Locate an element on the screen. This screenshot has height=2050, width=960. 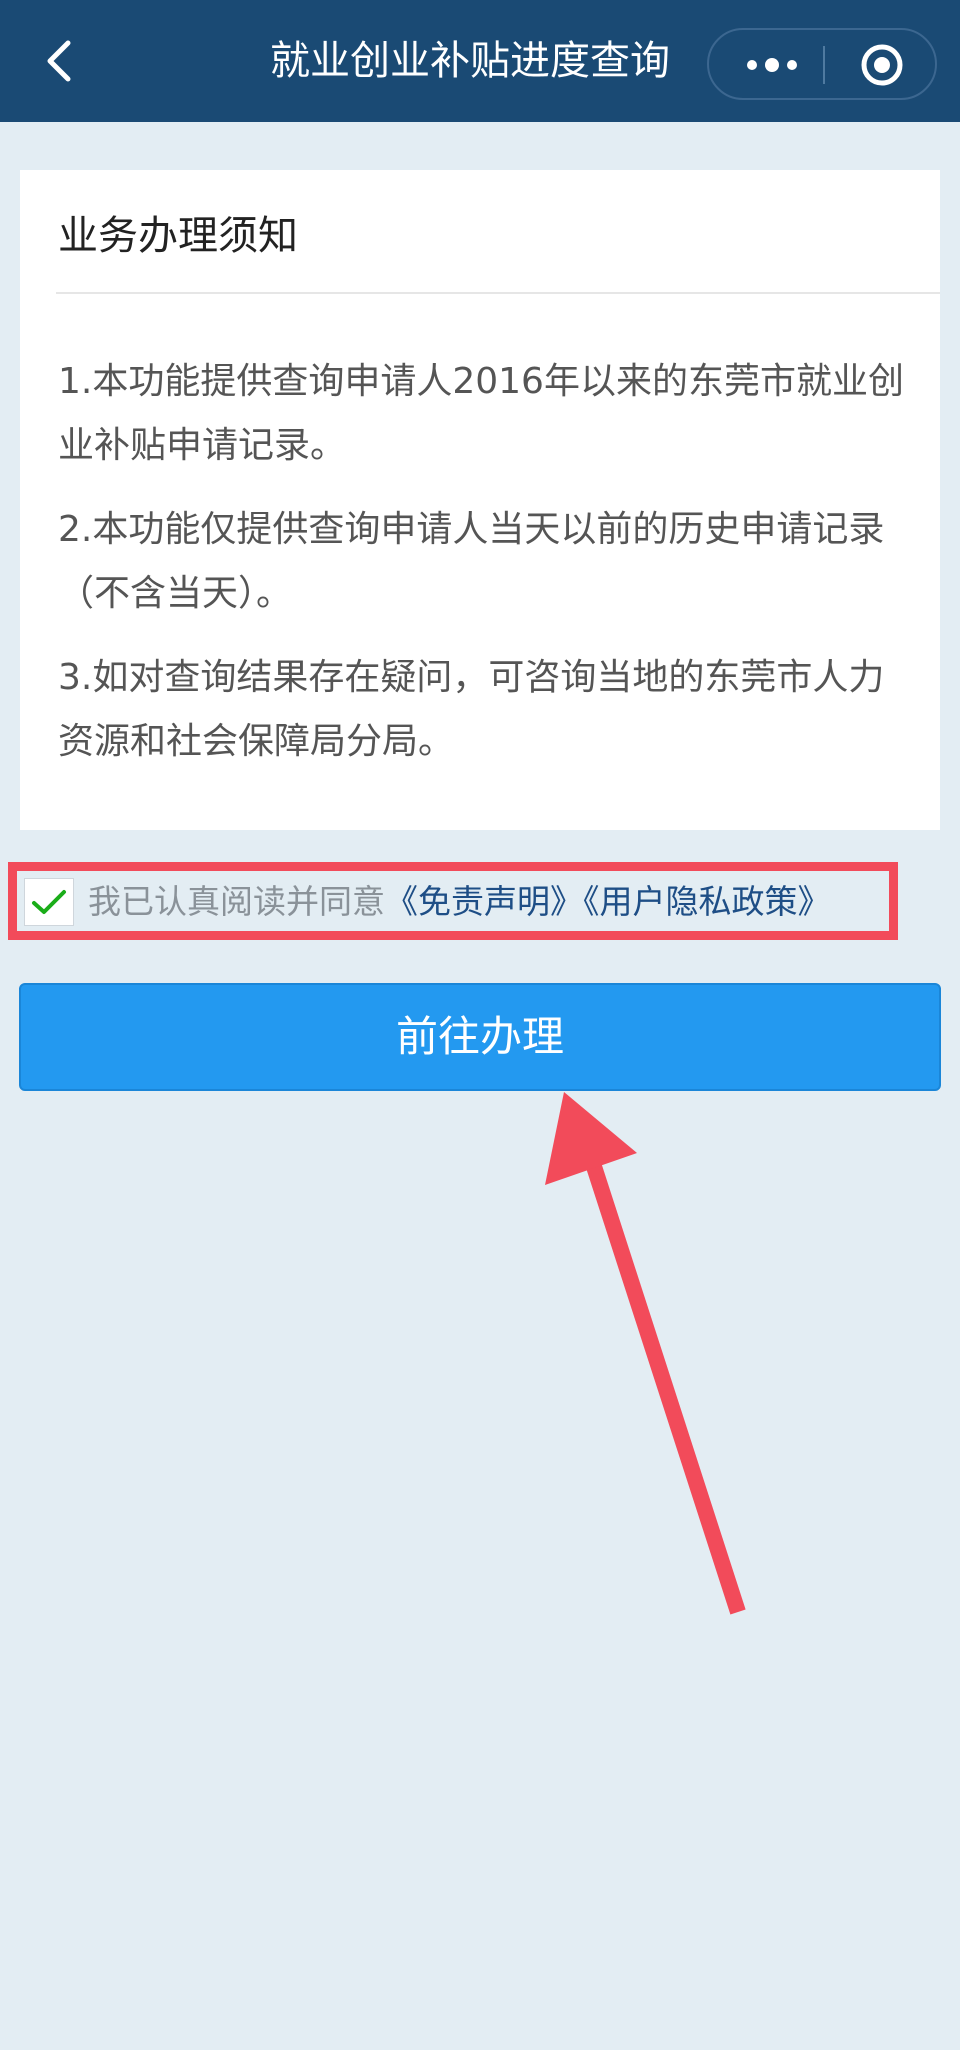
page-title: 就业创业补贴进度查询 is located at coordinates (470, 61).